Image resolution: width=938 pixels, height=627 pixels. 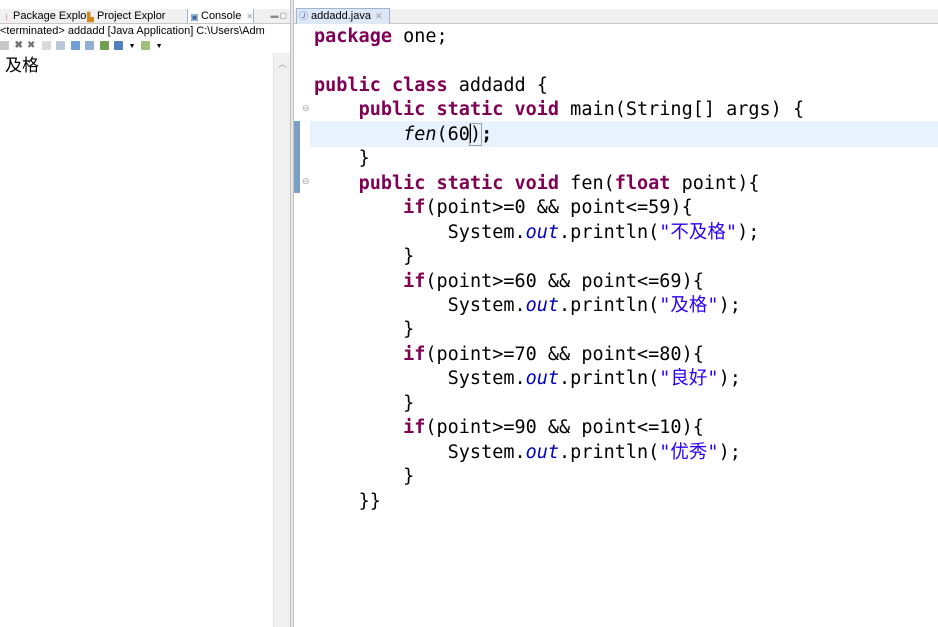 What do you see at coordinates (282, 63) in the screenshot?
I see `scroll-up-icon: ︿` at bounding box center [282, 63].